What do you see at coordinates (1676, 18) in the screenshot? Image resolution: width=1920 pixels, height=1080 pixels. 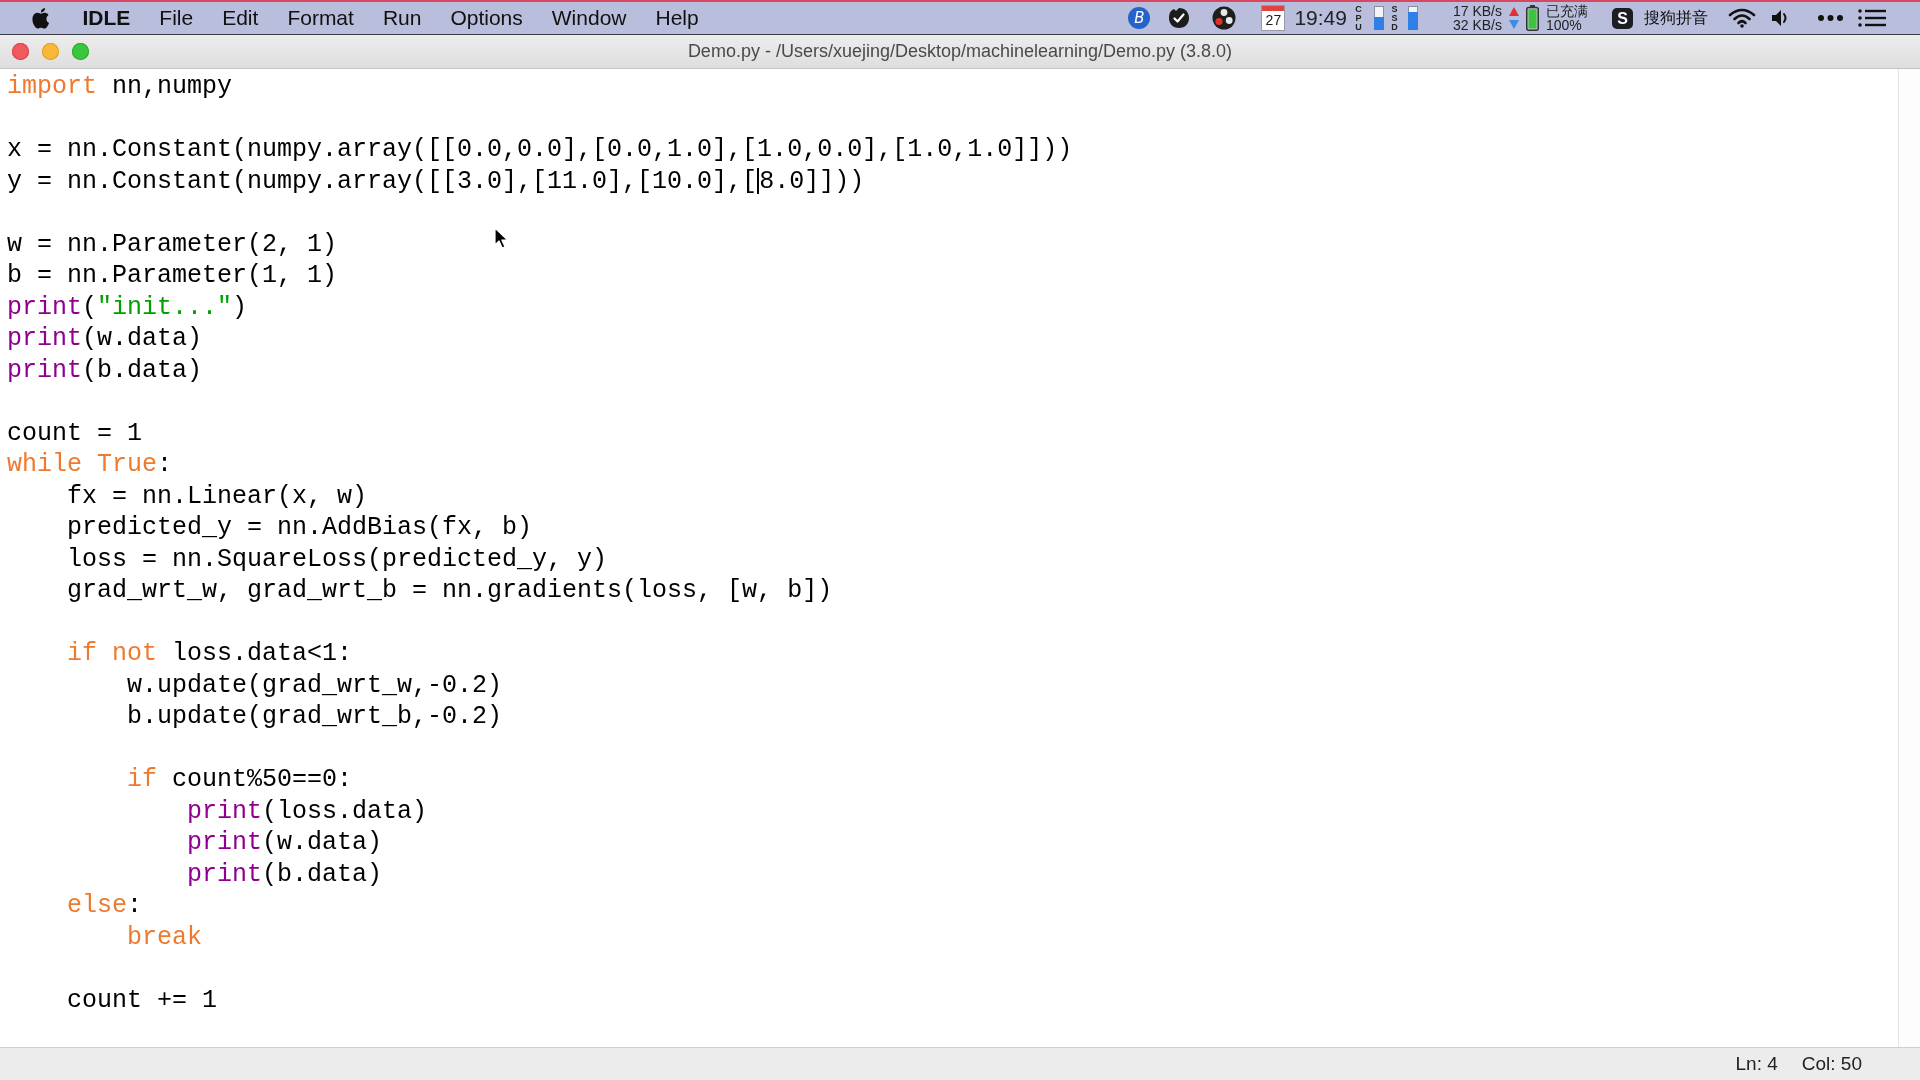 I see `input-method-name: 搜狗拼音` at bounding box center [1676, 18].